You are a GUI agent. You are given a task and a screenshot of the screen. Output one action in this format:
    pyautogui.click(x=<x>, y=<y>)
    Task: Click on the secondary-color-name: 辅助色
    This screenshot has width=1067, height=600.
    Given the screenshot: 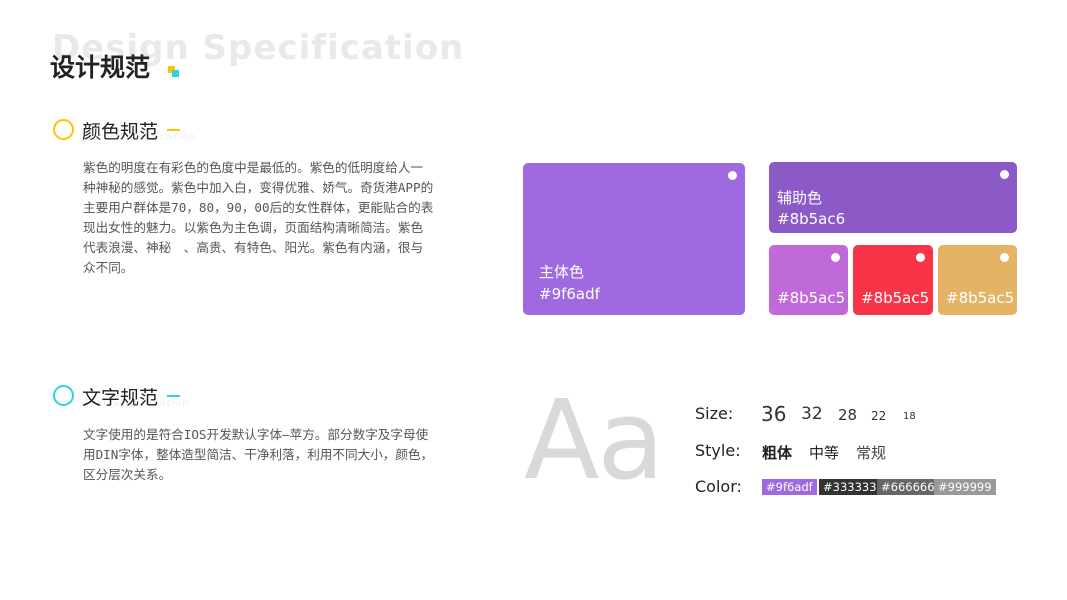 What is the action you would take?
    pyautogui.click(x=800, y=198)
    